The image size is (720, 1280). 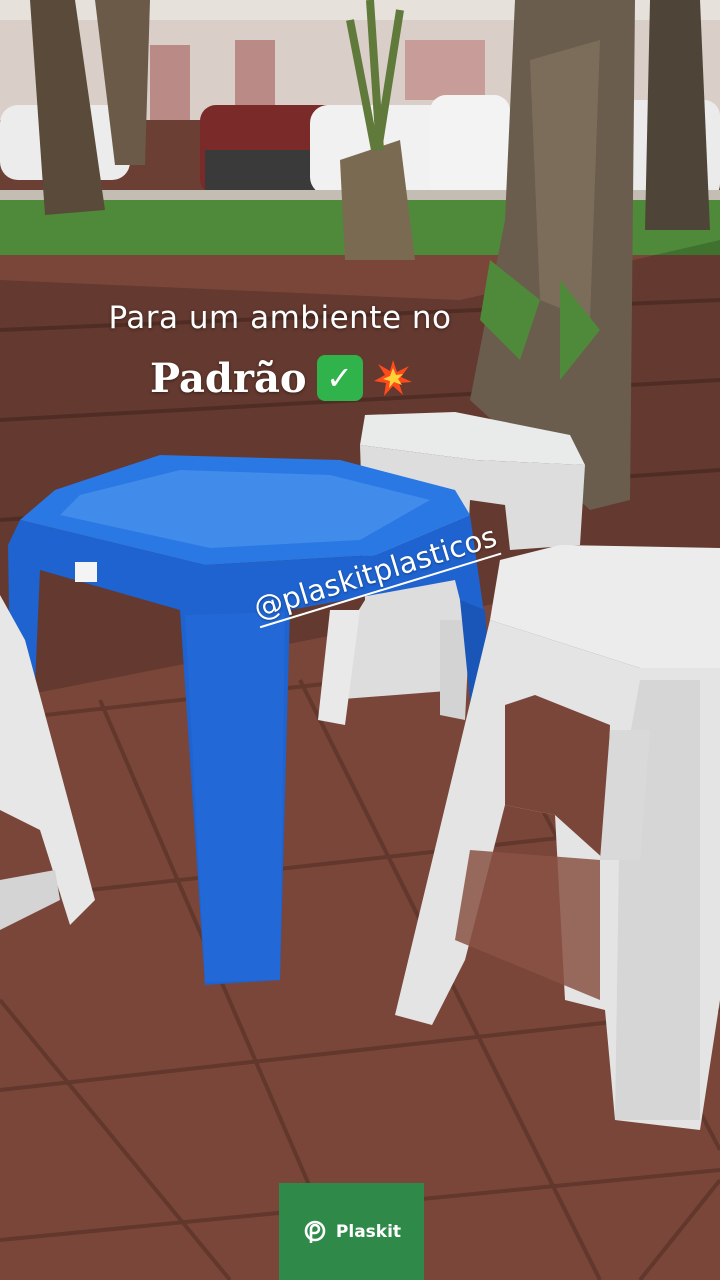 I want to click on check-mark-icon: ✓, so click(x=339, y=378).